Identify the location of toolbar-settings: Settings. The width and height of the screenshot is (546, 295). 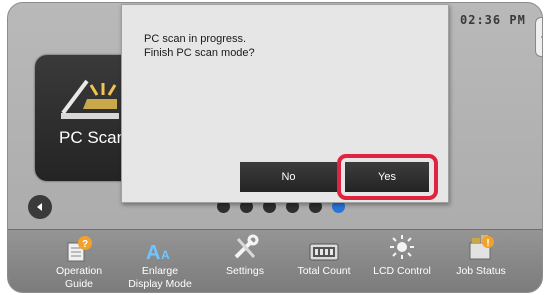
(245, 255).